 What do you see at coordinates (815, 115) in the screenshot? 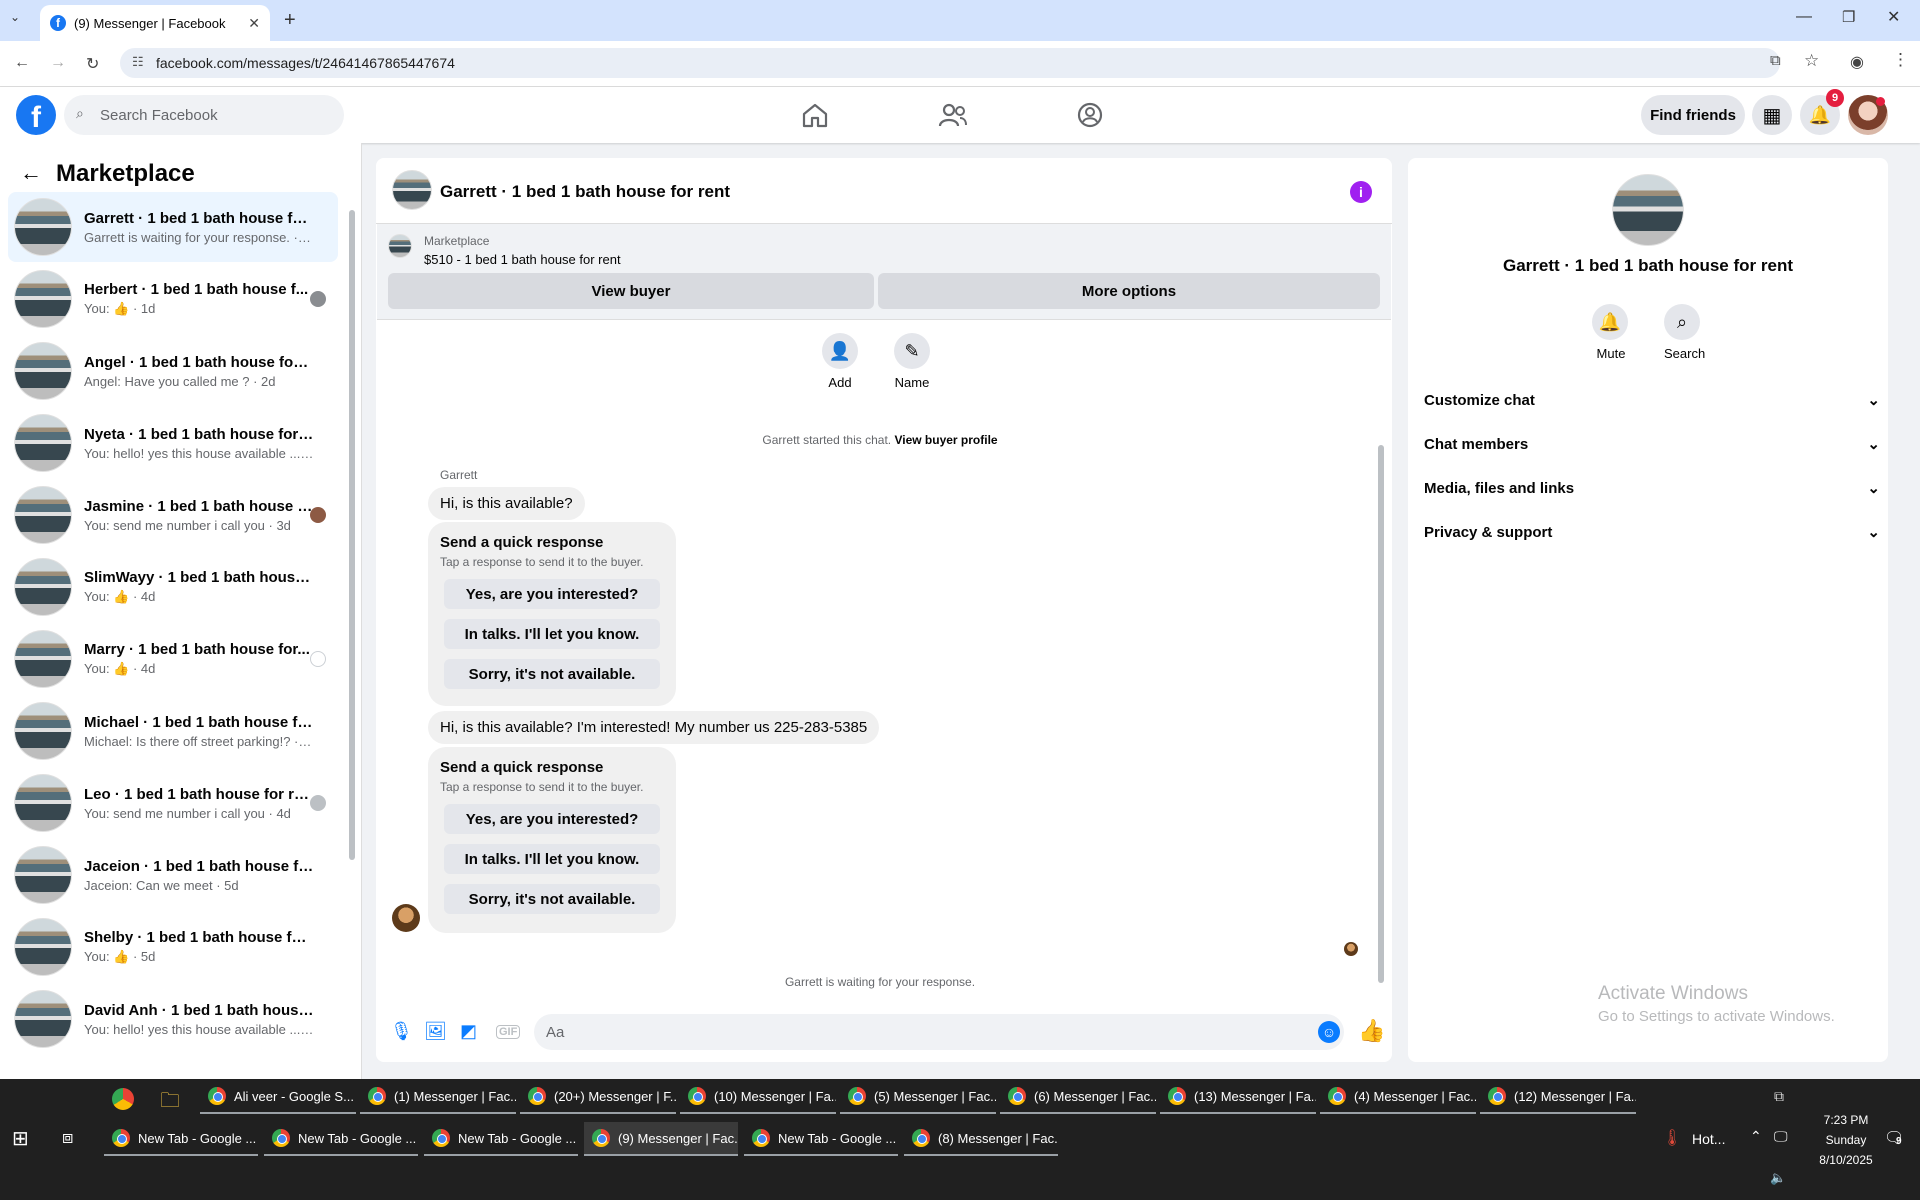
I see `home-icon` at bounding box center [815, 115].